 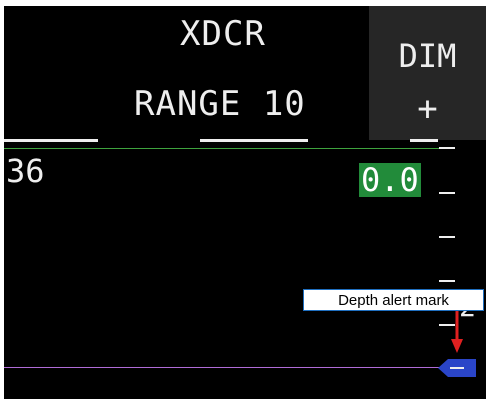 I want to click on depth-value: 0.0, so click(x=390, y=180).